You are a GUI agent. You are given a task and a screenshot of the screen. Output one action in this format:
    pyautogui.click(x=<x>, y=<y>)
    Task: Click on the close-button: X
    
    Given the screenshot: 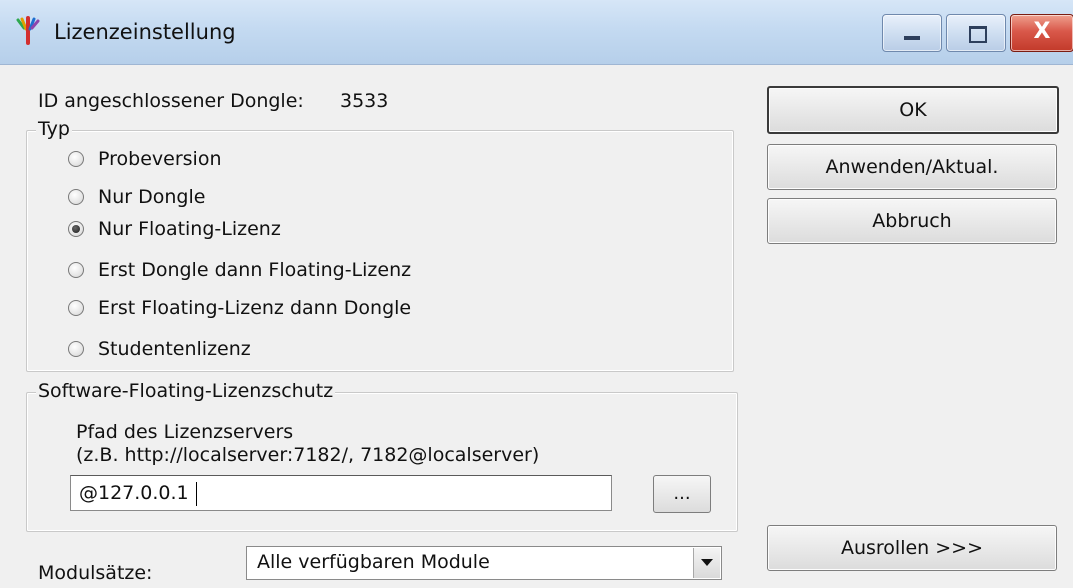 What is the action you would take?
    pyautogui.click(x=1041, y=33)
    